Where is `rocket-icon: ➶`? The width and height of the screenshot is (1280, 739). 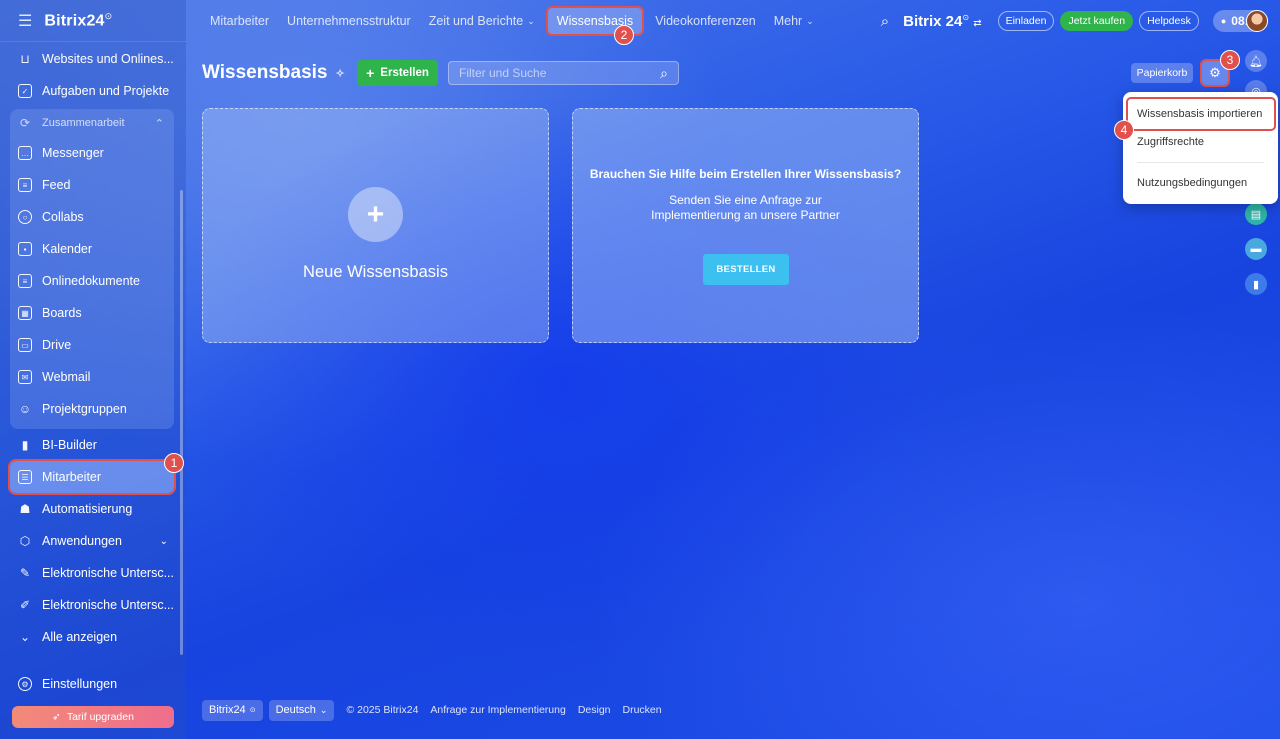 rocket-icon: ➶ is located at coordinates (56, 717).